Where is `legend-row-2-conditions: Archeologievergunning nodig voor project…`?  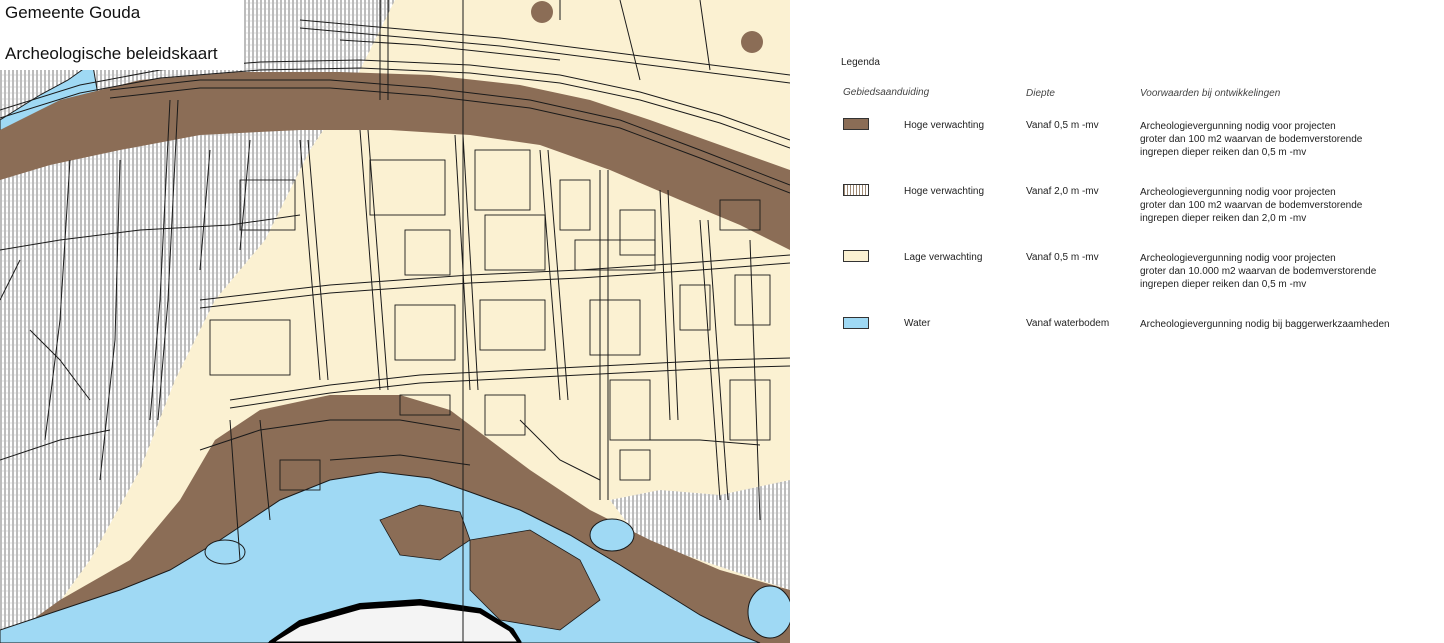
legend-row-2-conditions: Archeologievergunning nodig voor project… is located at coordinates (1251, 206).